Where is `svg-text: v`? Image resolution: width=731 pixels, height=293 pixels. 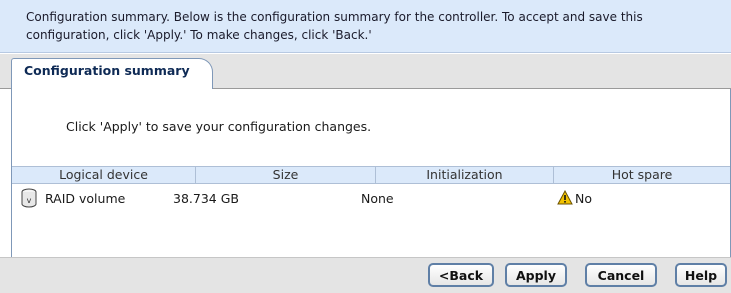 svg-text: v is located at coordinates (29, 200).